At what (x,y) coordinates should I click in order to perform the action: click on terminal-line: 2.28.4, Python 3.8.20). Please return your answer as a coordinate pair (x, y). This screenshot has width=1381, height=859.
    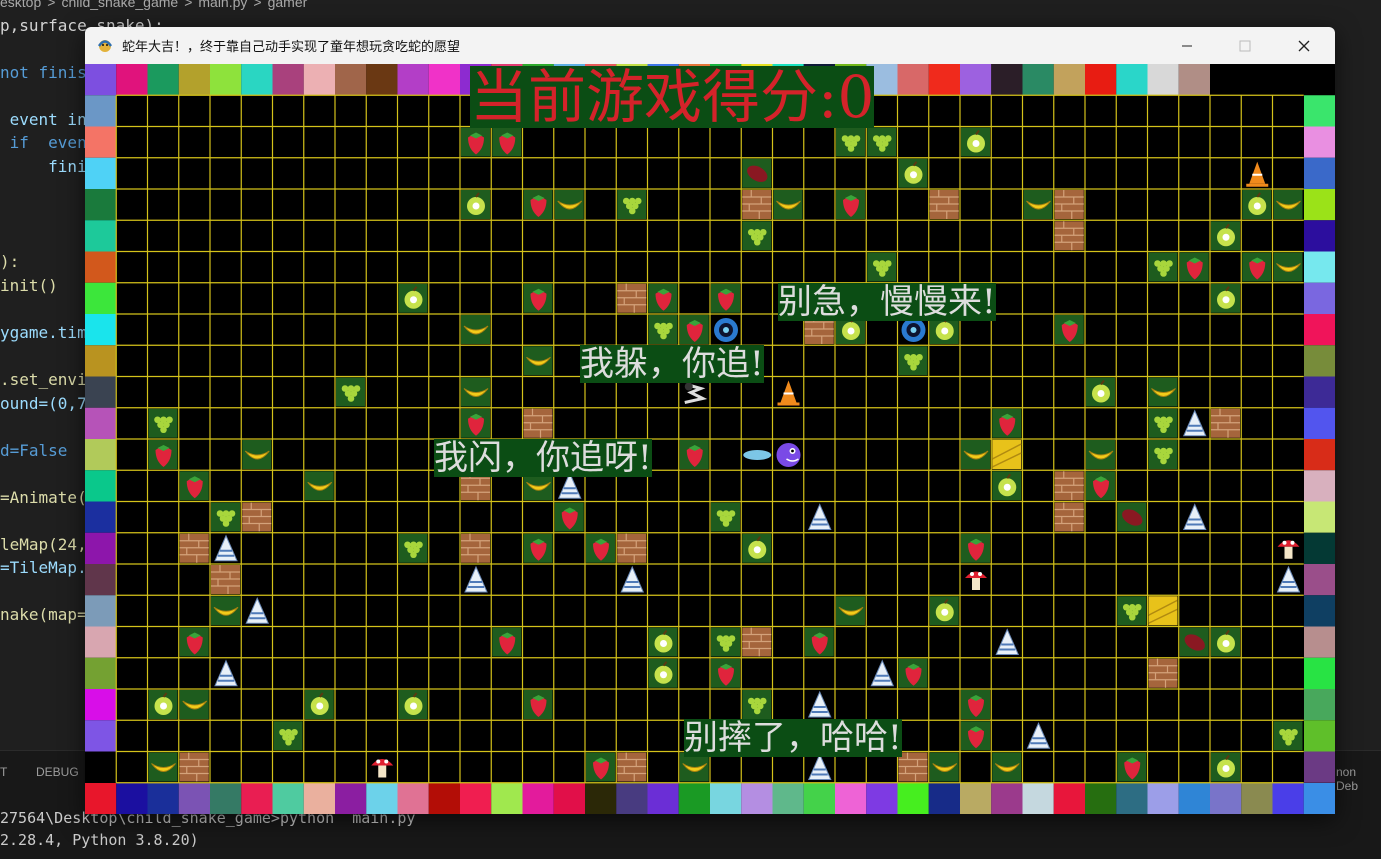
    Looking at the image, I should click on (99, 840).